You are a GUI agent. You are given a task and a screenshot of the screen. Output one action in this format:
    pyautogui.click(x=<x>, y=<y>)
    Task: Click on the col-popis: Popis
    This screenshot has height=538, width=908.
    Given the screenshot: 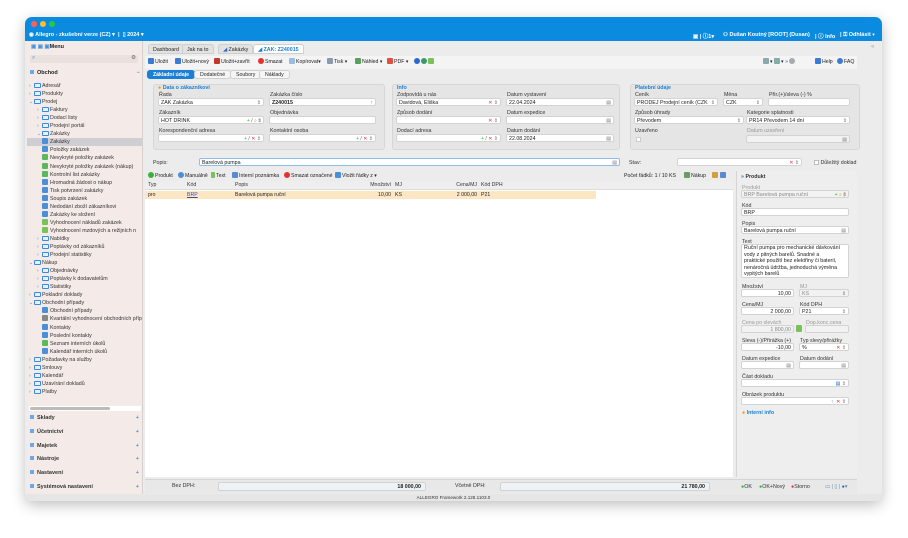 What is the action you would take?
    pyautogui.click(x=241, y=185)
    